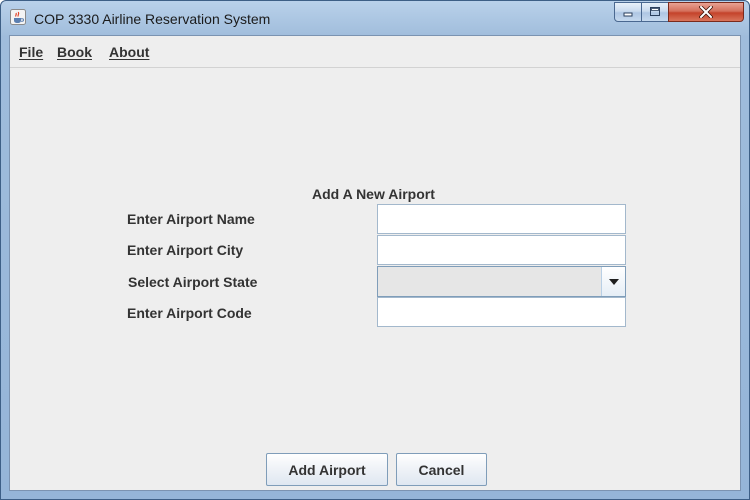 This screenshot has height=500, width=750. Describe the element at coordinates (501, 250) in the screenshot. I see `airport-city-input` at that location.